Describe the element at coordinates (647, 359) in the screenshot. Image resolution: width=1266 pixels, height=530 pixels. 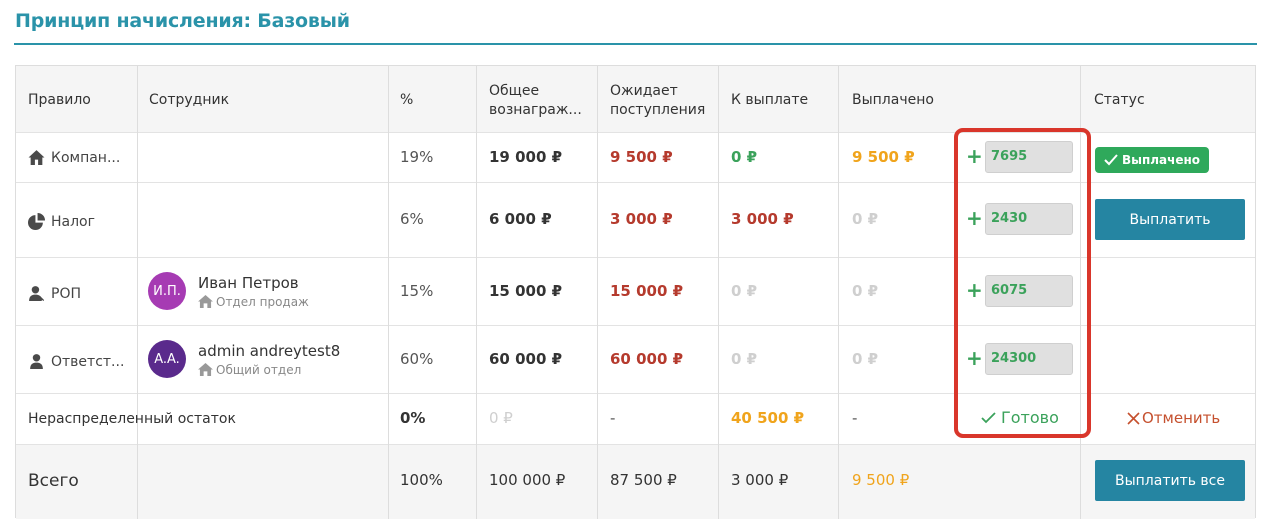
I see `expected-cell: 60 000 ₽` at that location.